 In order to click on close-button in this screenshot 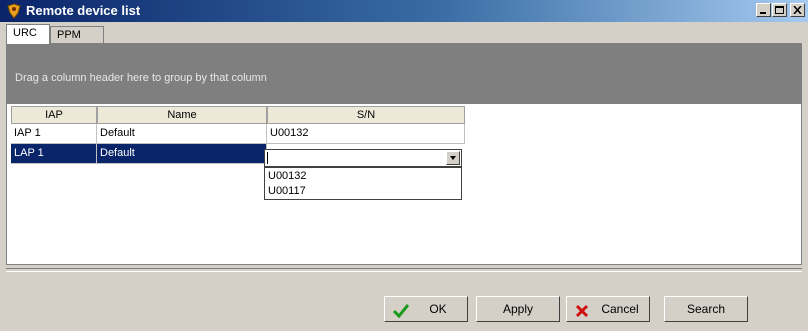, I will do `click(797, 10)`.